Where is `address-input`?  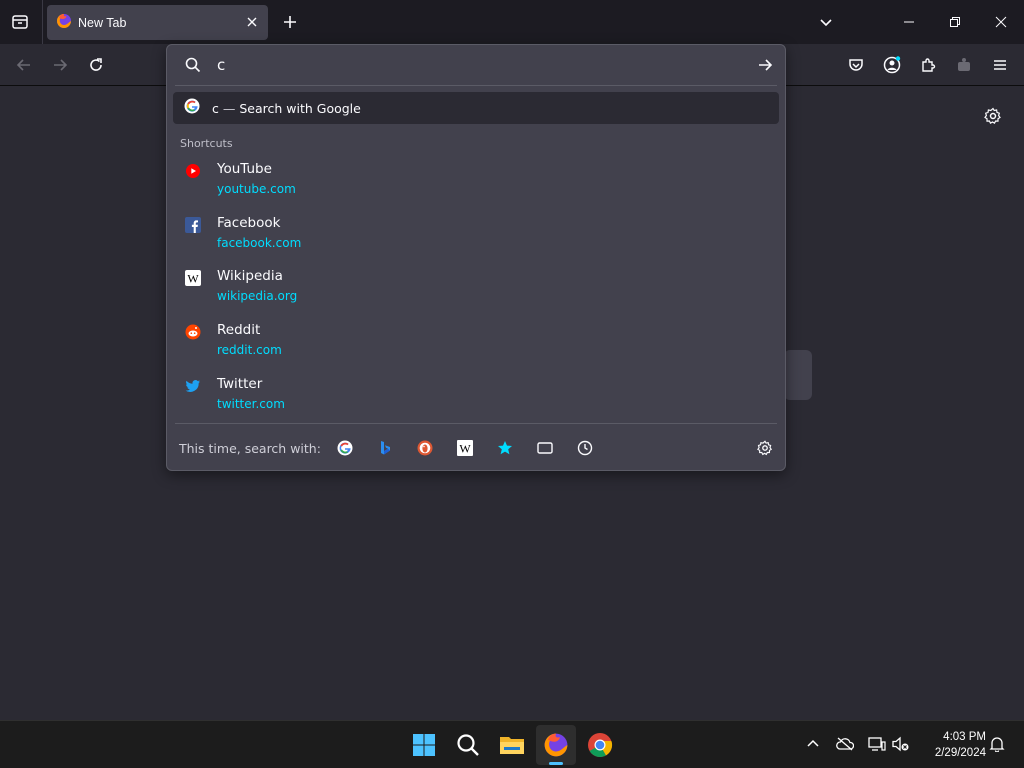 address-input is located at coordinates (477, 65).